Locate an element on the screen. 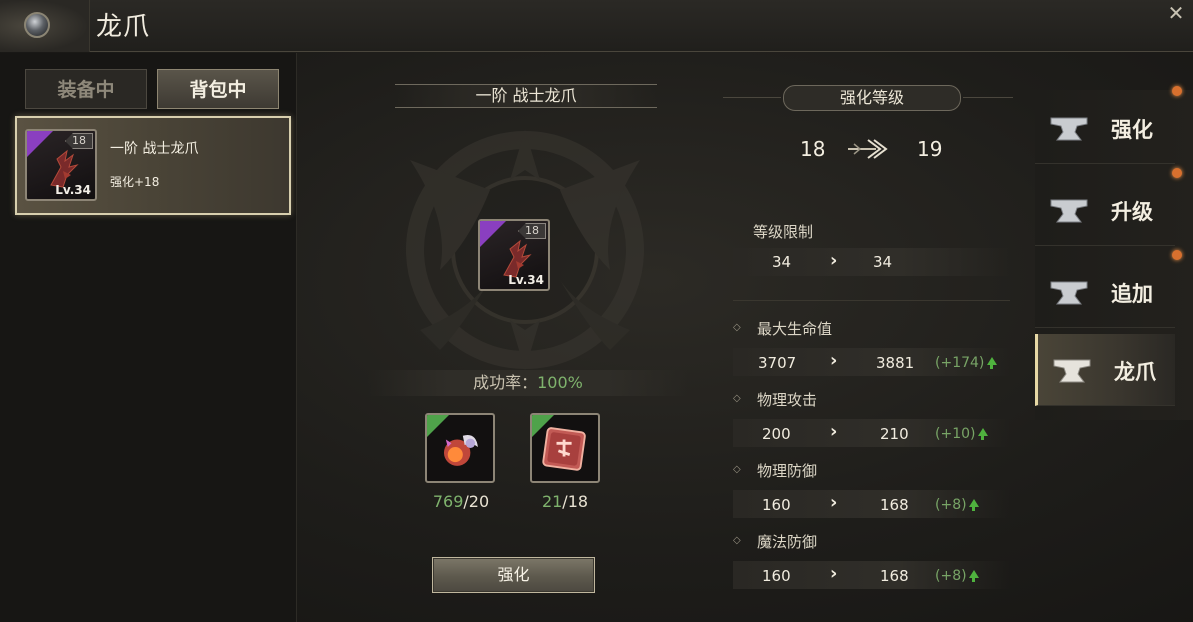 Image resolution: width=1193 pixels, height=622 pixels. stat-from-magic-def: 160 is located at coordinates (776, 576).